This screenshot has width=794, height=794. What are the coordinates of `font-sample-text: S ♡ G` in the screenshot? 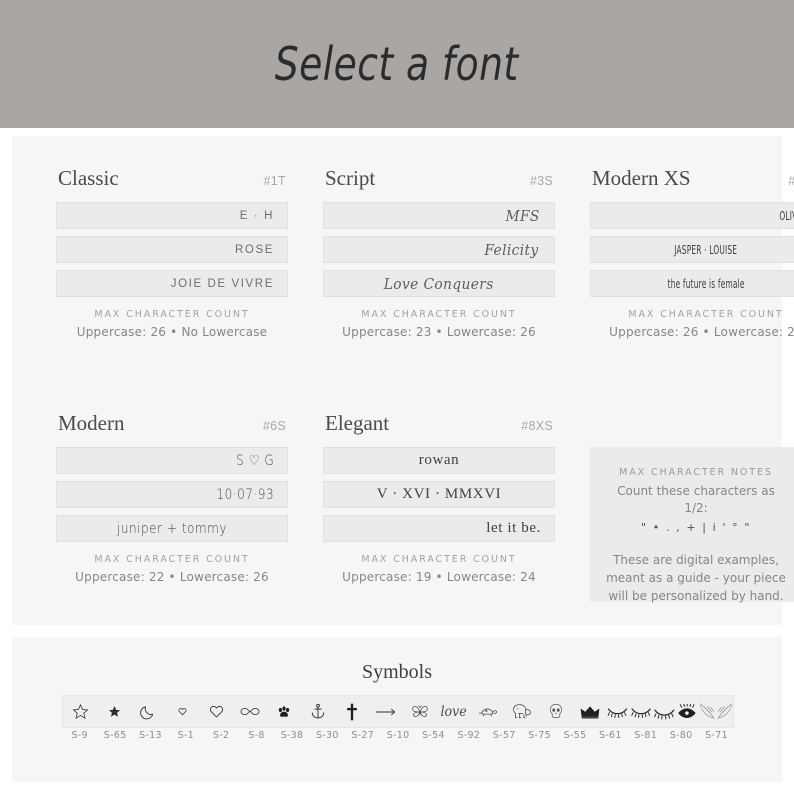 It's located at (254, 460).